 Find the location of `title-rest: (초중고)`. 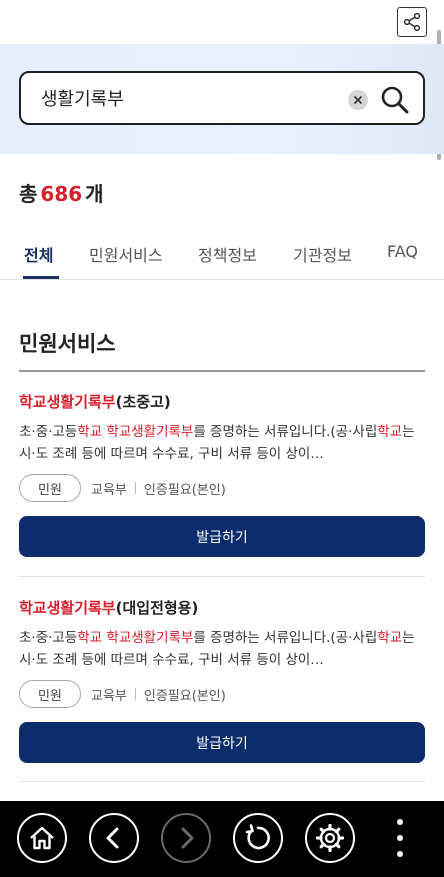

title-rest: (초중고) is located at coordinates (143, 402).